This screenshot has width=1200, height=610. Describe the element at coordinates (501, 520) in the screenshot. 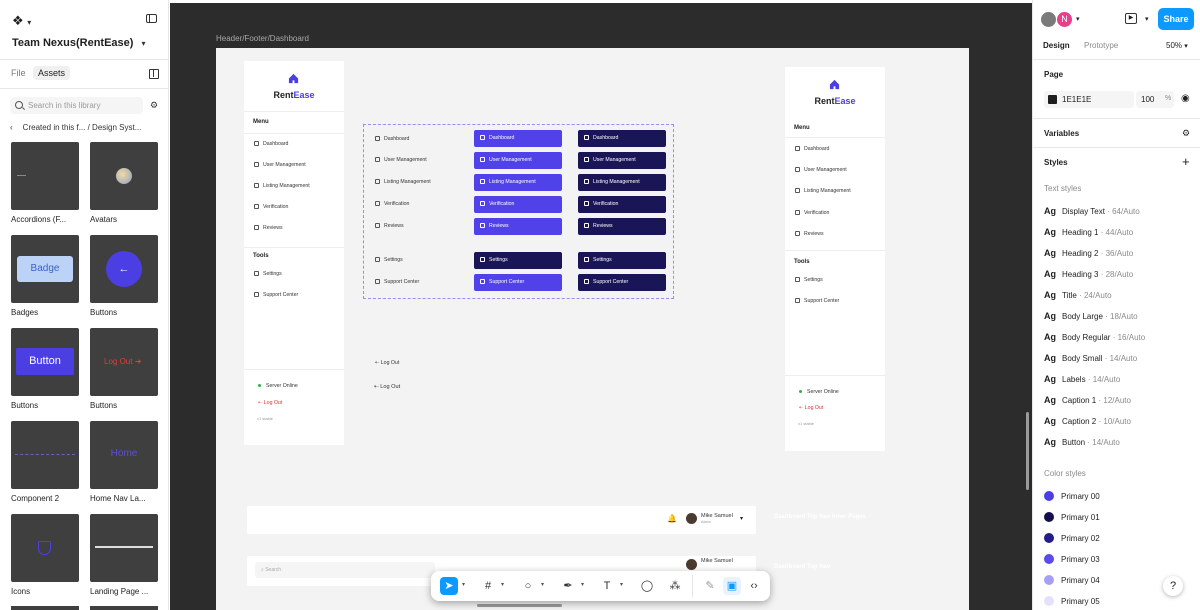

I see `top-nav-inner-pages: 🔔 Mike Samuel Admin ▾` at that location.